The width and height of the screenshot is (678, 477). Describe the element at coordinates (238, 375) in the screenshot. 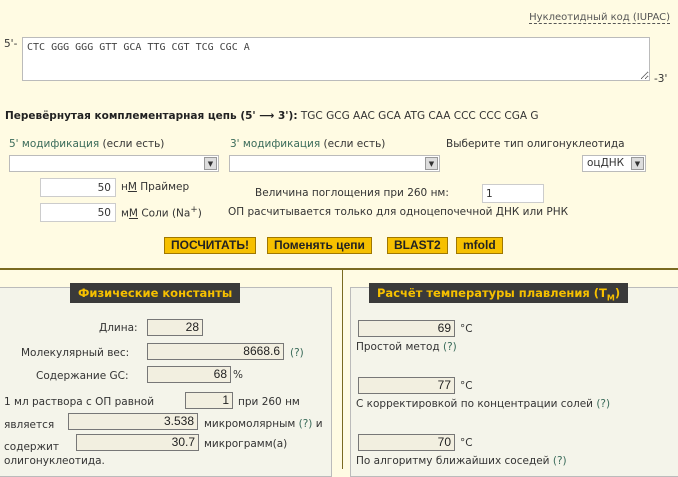

I see `gc-unit: %` at that location.